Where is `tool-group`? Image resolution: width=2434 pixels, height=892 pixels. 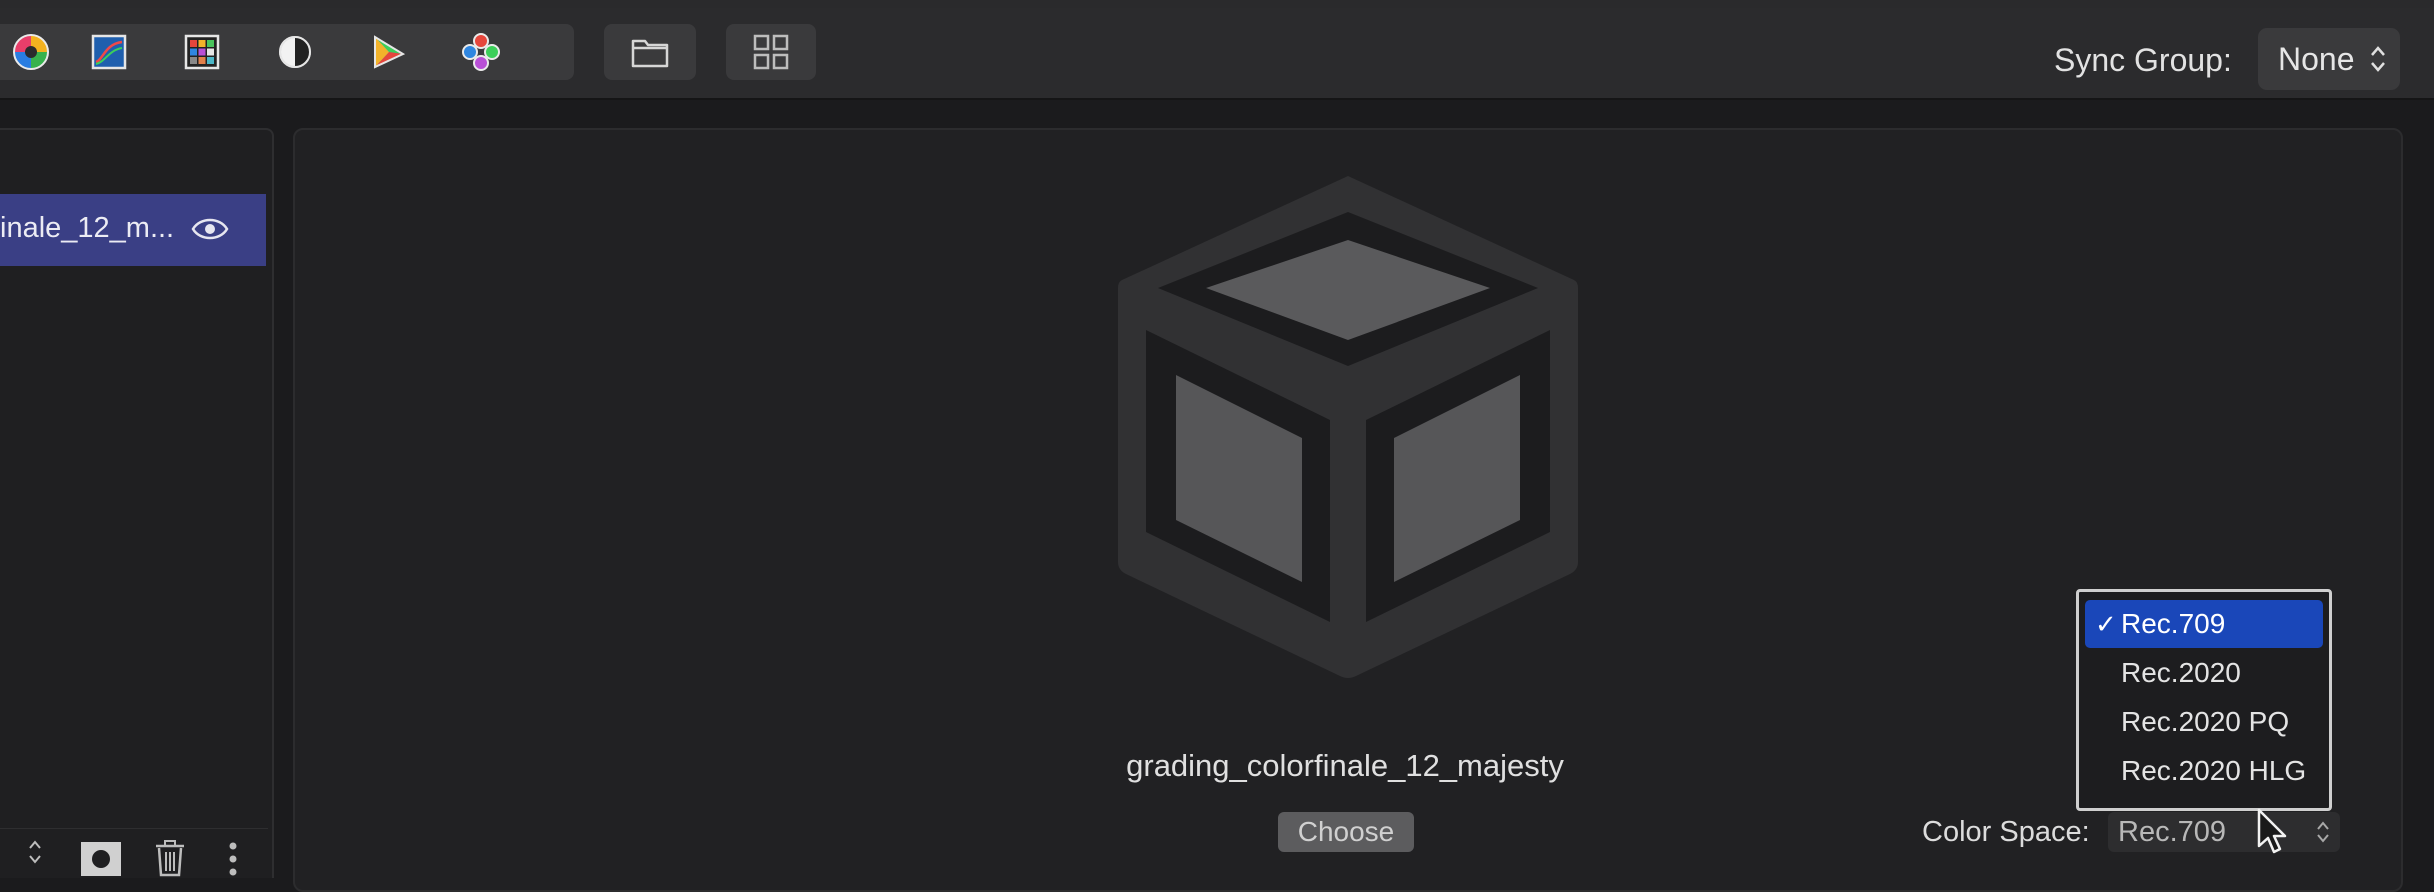 tool-group is located at coordinates (287, 52).